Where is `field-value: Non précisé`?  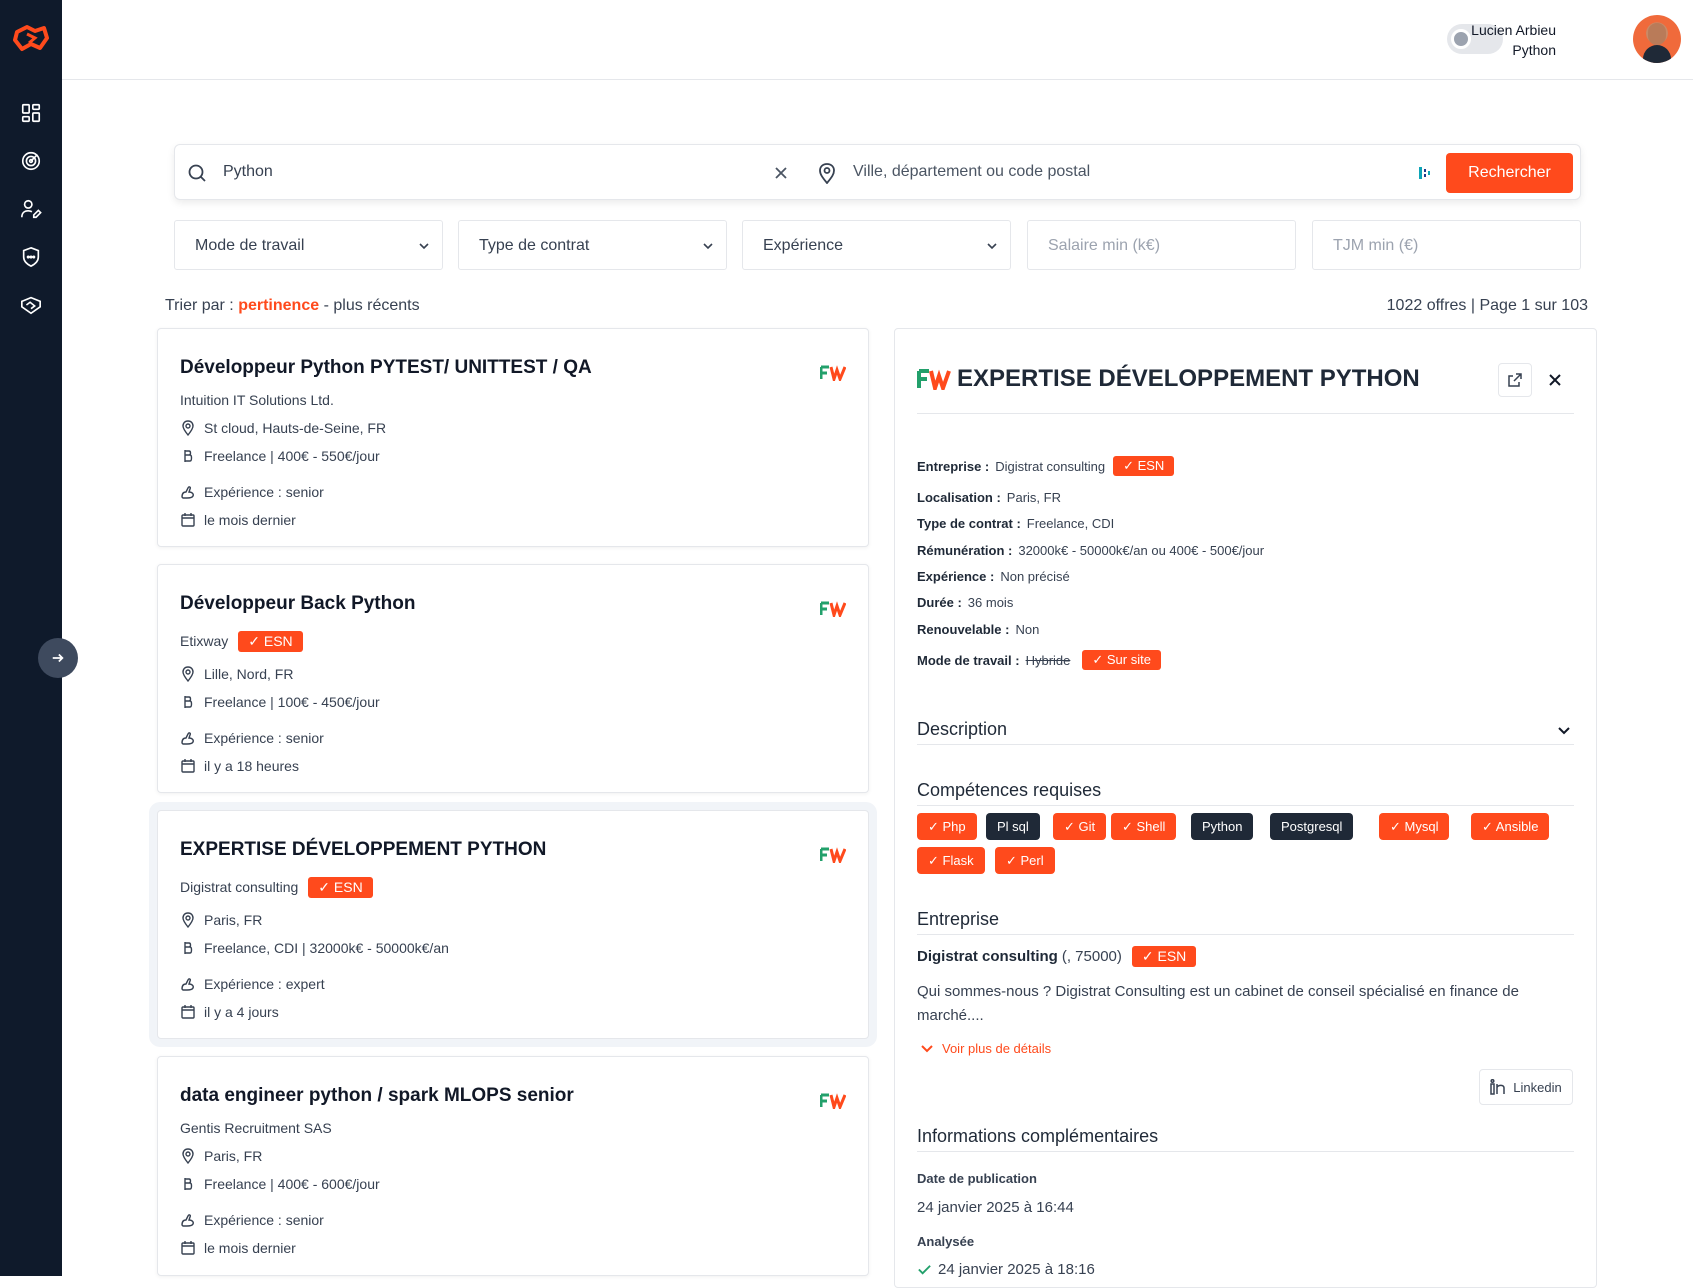 field-value: Non précisé is located at coordinates (1035, 576).